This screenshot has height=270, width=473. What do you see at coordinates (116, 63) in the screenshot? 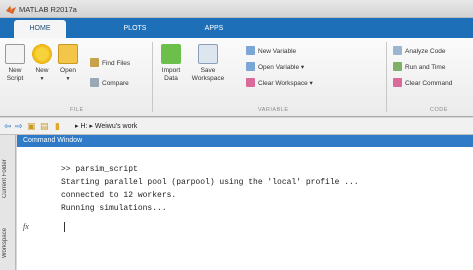
I see `find-files-label: Find Files` at bounding box center [116, 63].